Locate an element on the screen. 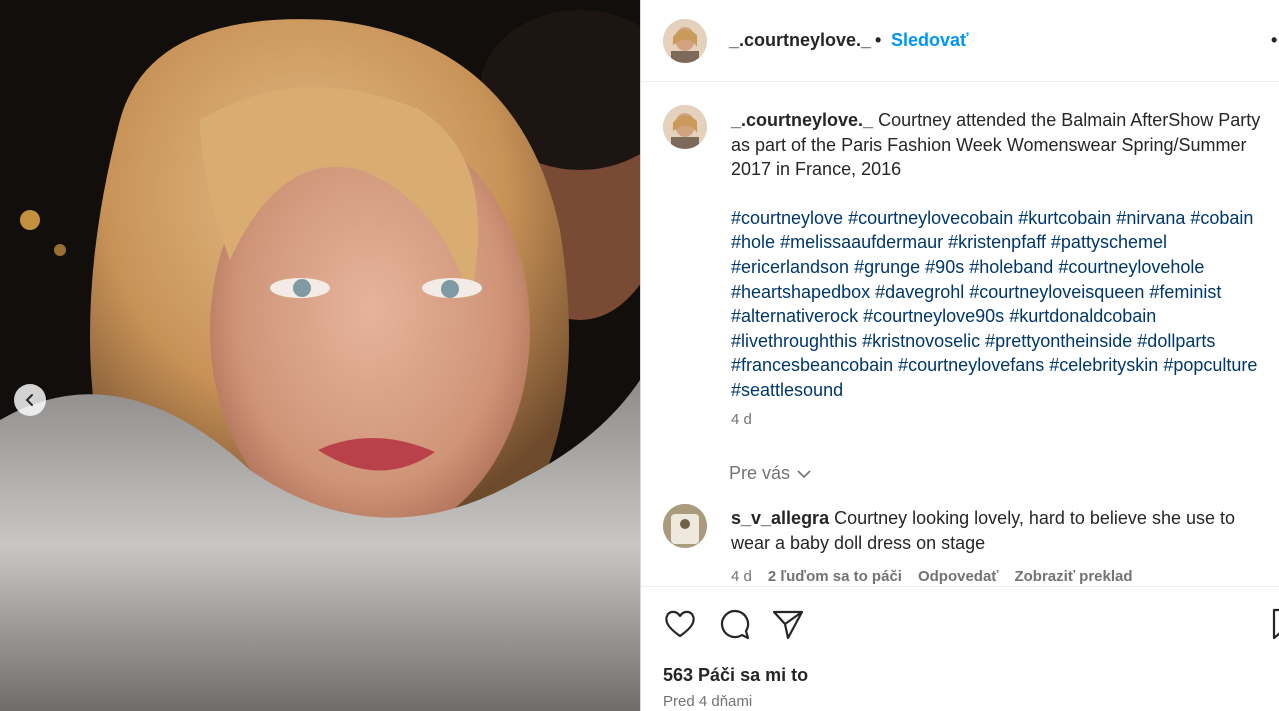 The image size is (1279, 711). bookmark-icon is located at coordinates (1274, 624).